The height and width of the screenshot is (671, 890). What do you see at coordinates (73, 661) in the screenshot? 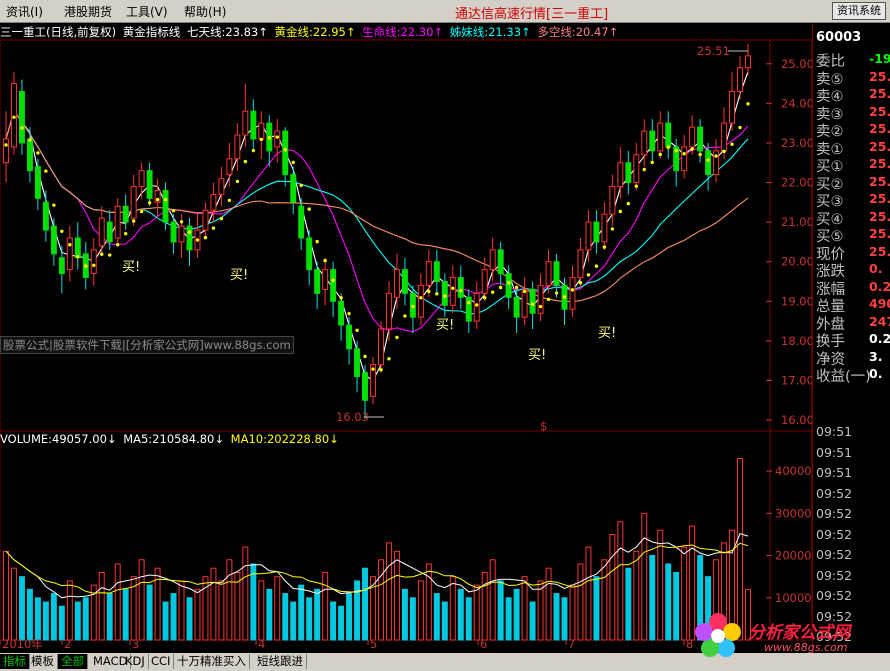
I see `tab-all: 全部` at bounding box center [73, 661].